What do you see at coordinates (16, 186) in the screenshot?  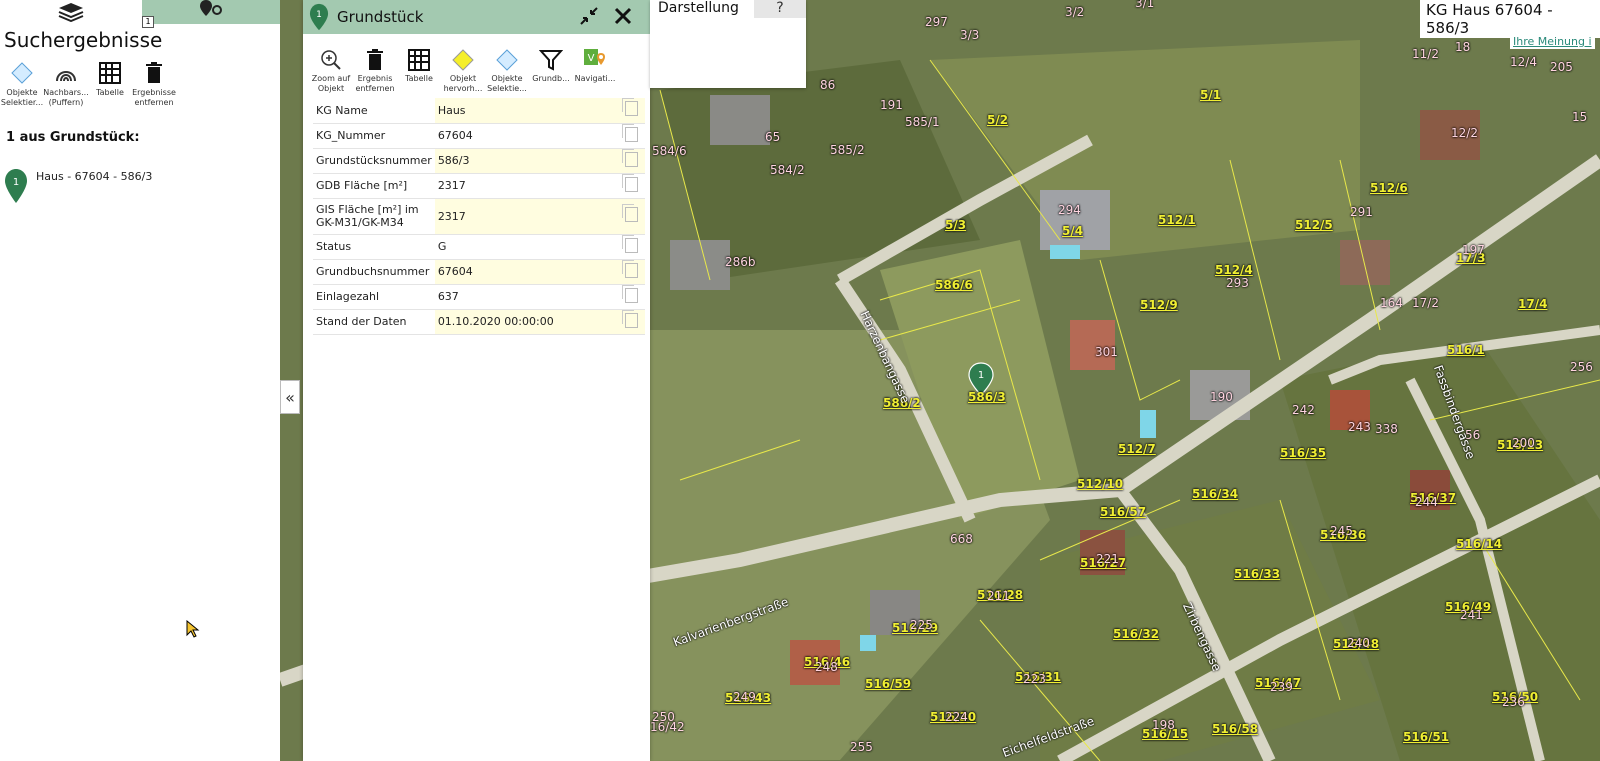 I see `result-marker-icon: 1` at bounding box center [16, 186].